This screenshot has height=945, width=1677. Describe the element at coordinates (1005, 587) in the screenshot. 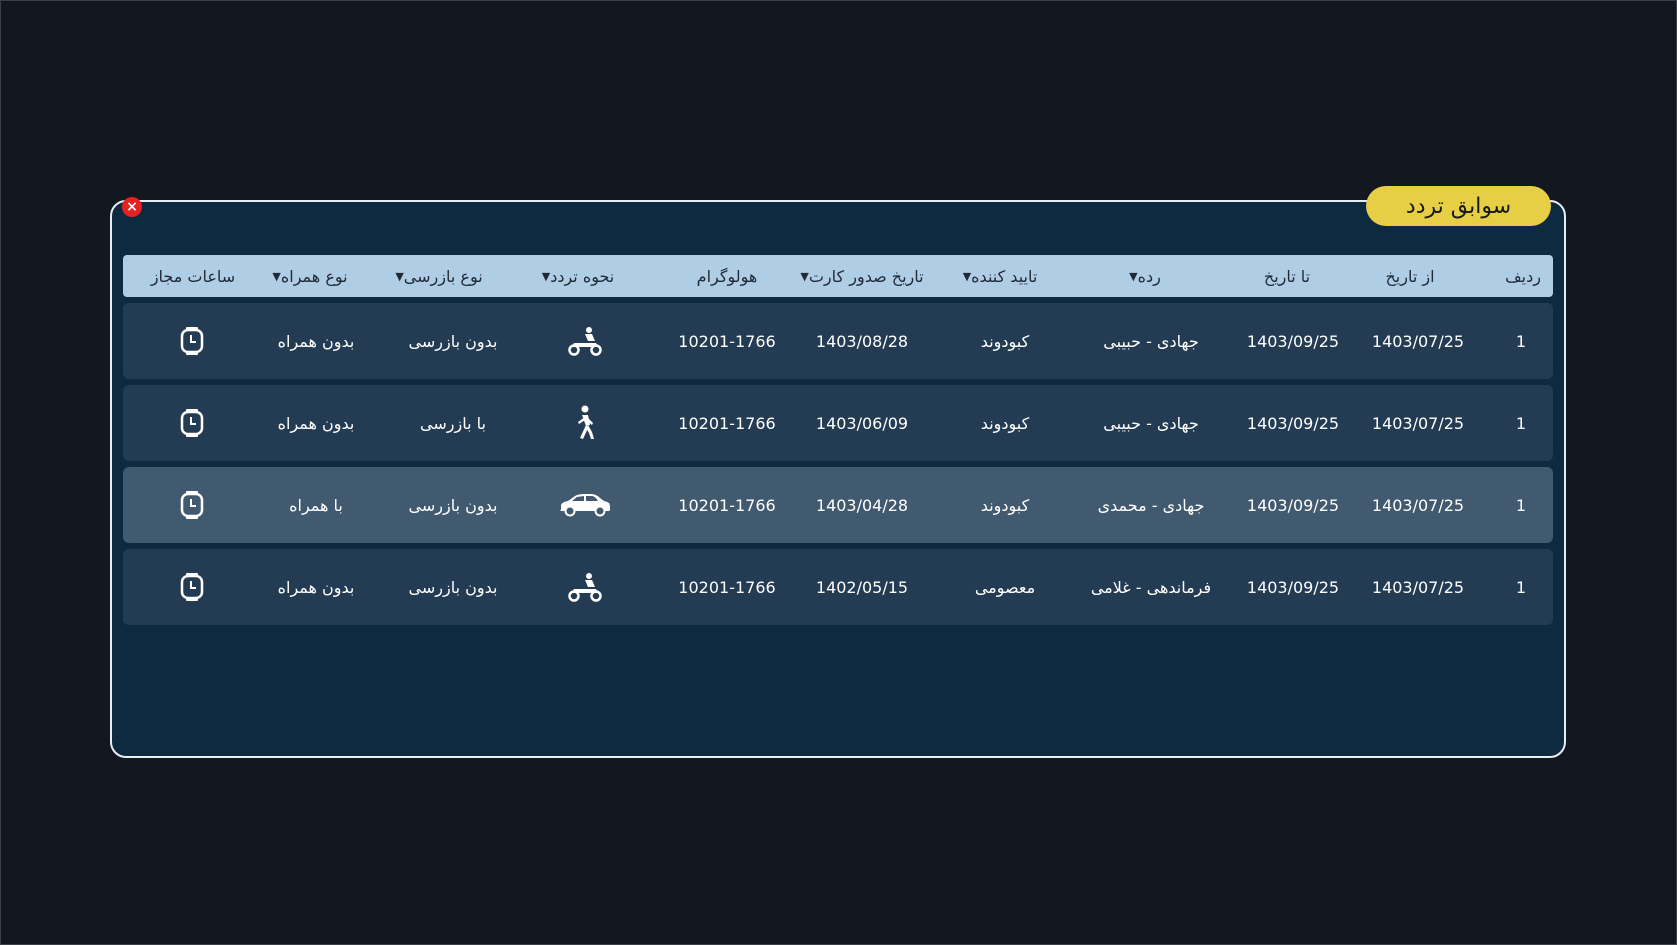

I see `cell-tayid: معصومی` at that location.